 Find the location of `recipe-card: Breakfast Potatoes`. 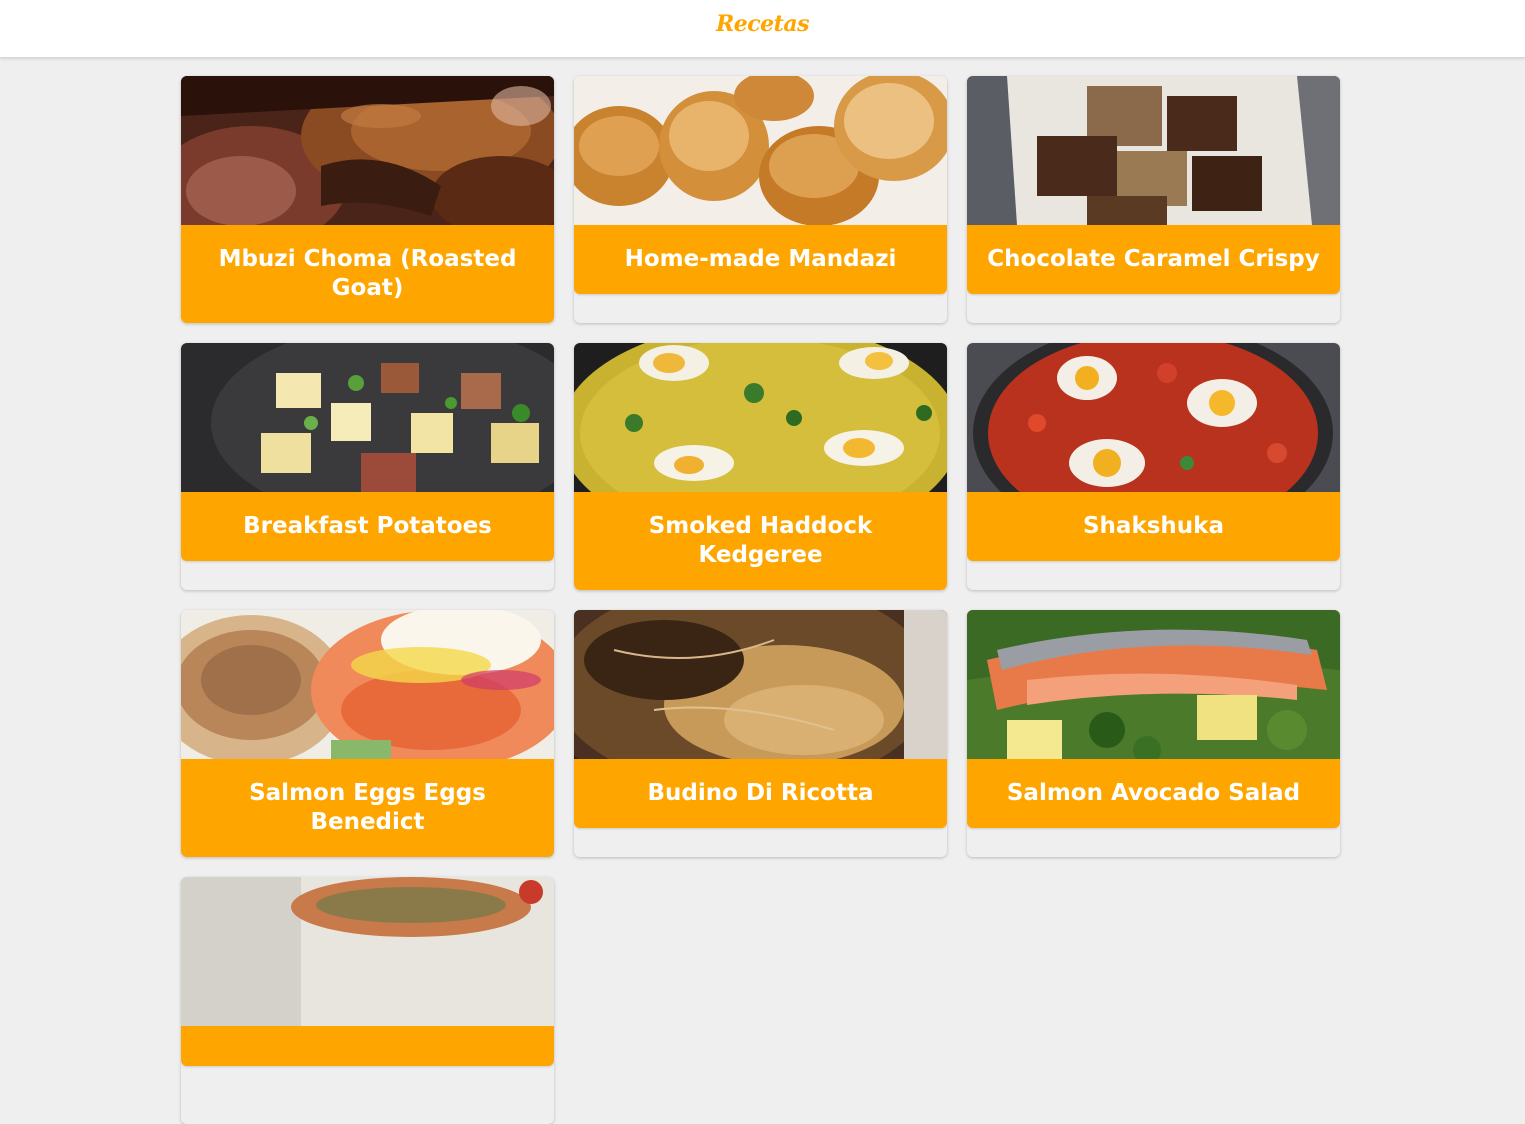

recipe-card: Breakfast Potatoes is located at coordinates (367, 466).